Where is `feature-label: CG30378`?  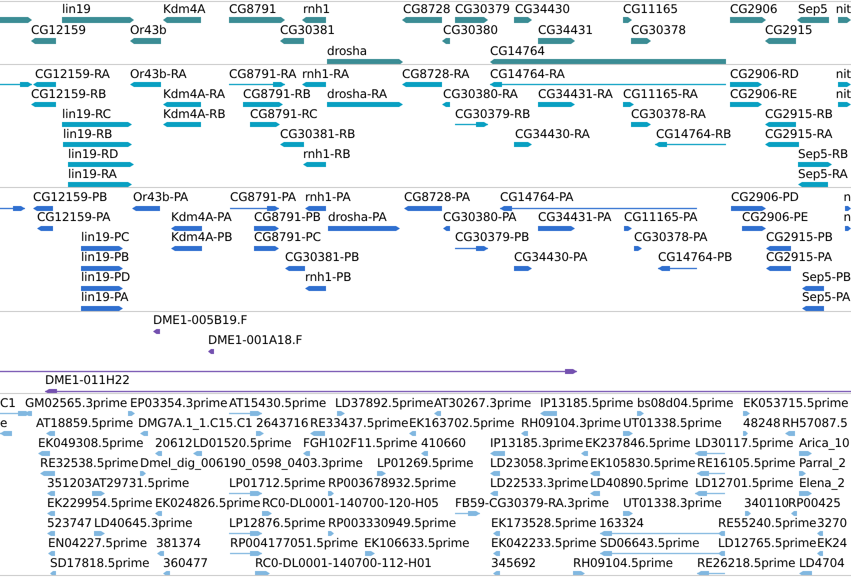 feature-label: CG30378 is located at coordinates (658, 30).